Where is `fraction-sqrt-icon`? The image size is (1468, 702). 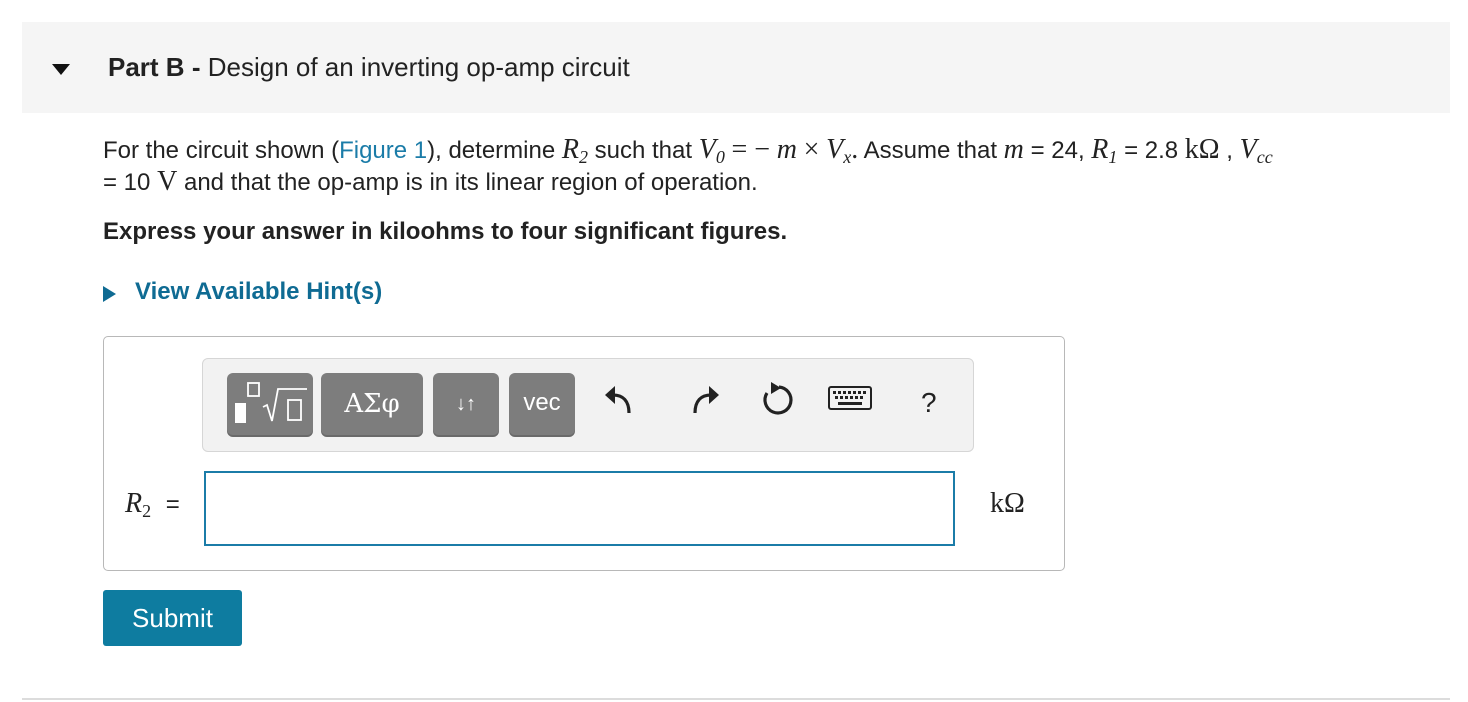
fraction-sqrt-icon is located at coordinates (271, 402).